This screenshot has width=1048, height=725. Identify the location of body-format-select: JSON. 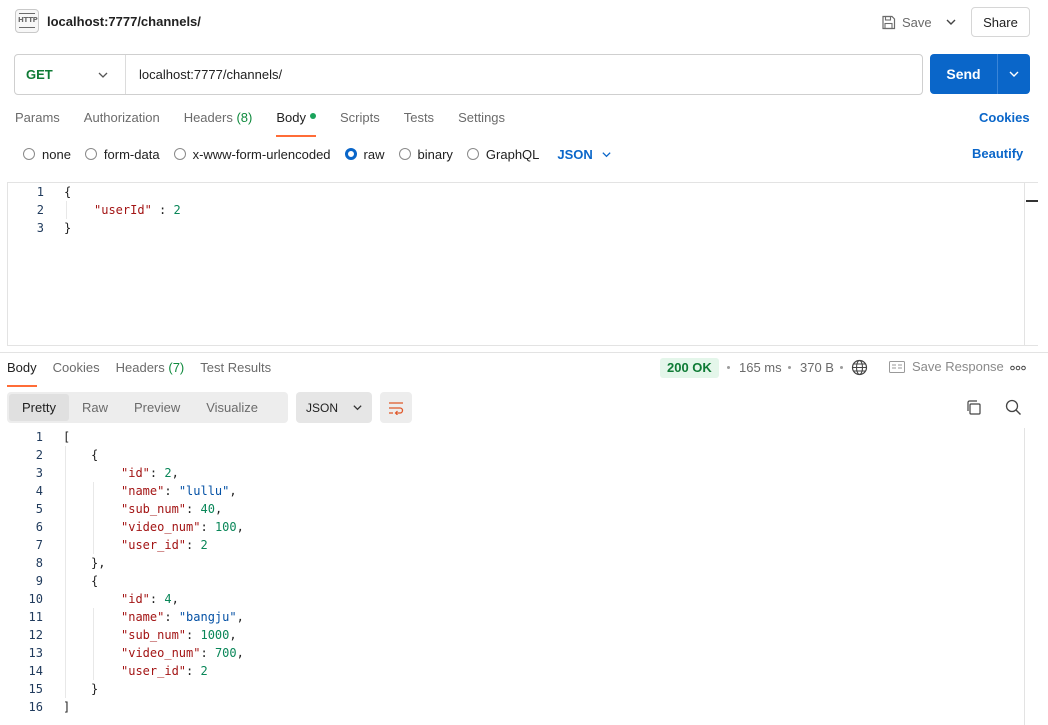
(584, 154).